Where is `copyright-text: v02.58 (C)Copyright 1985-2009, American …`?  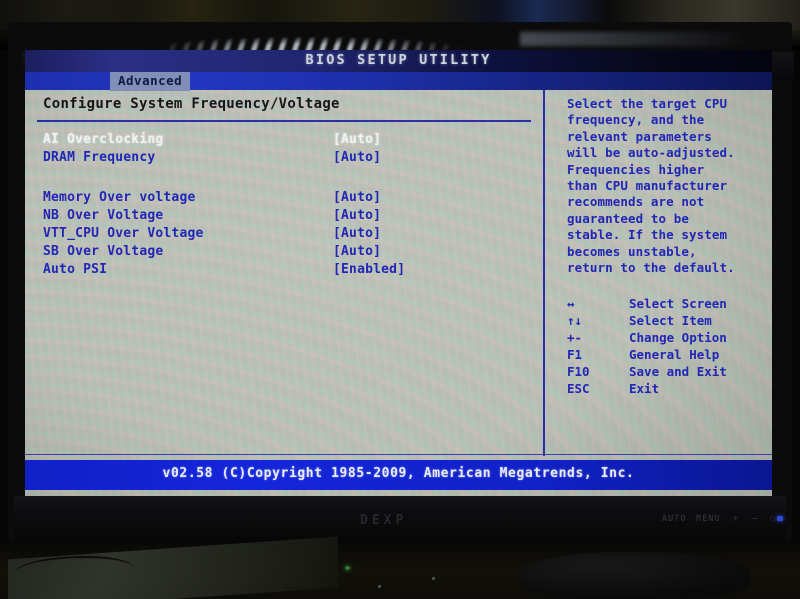 copyright-text: v02.58 (C)Copyright 1985-2009, American … is located at coordinates (398, 473).